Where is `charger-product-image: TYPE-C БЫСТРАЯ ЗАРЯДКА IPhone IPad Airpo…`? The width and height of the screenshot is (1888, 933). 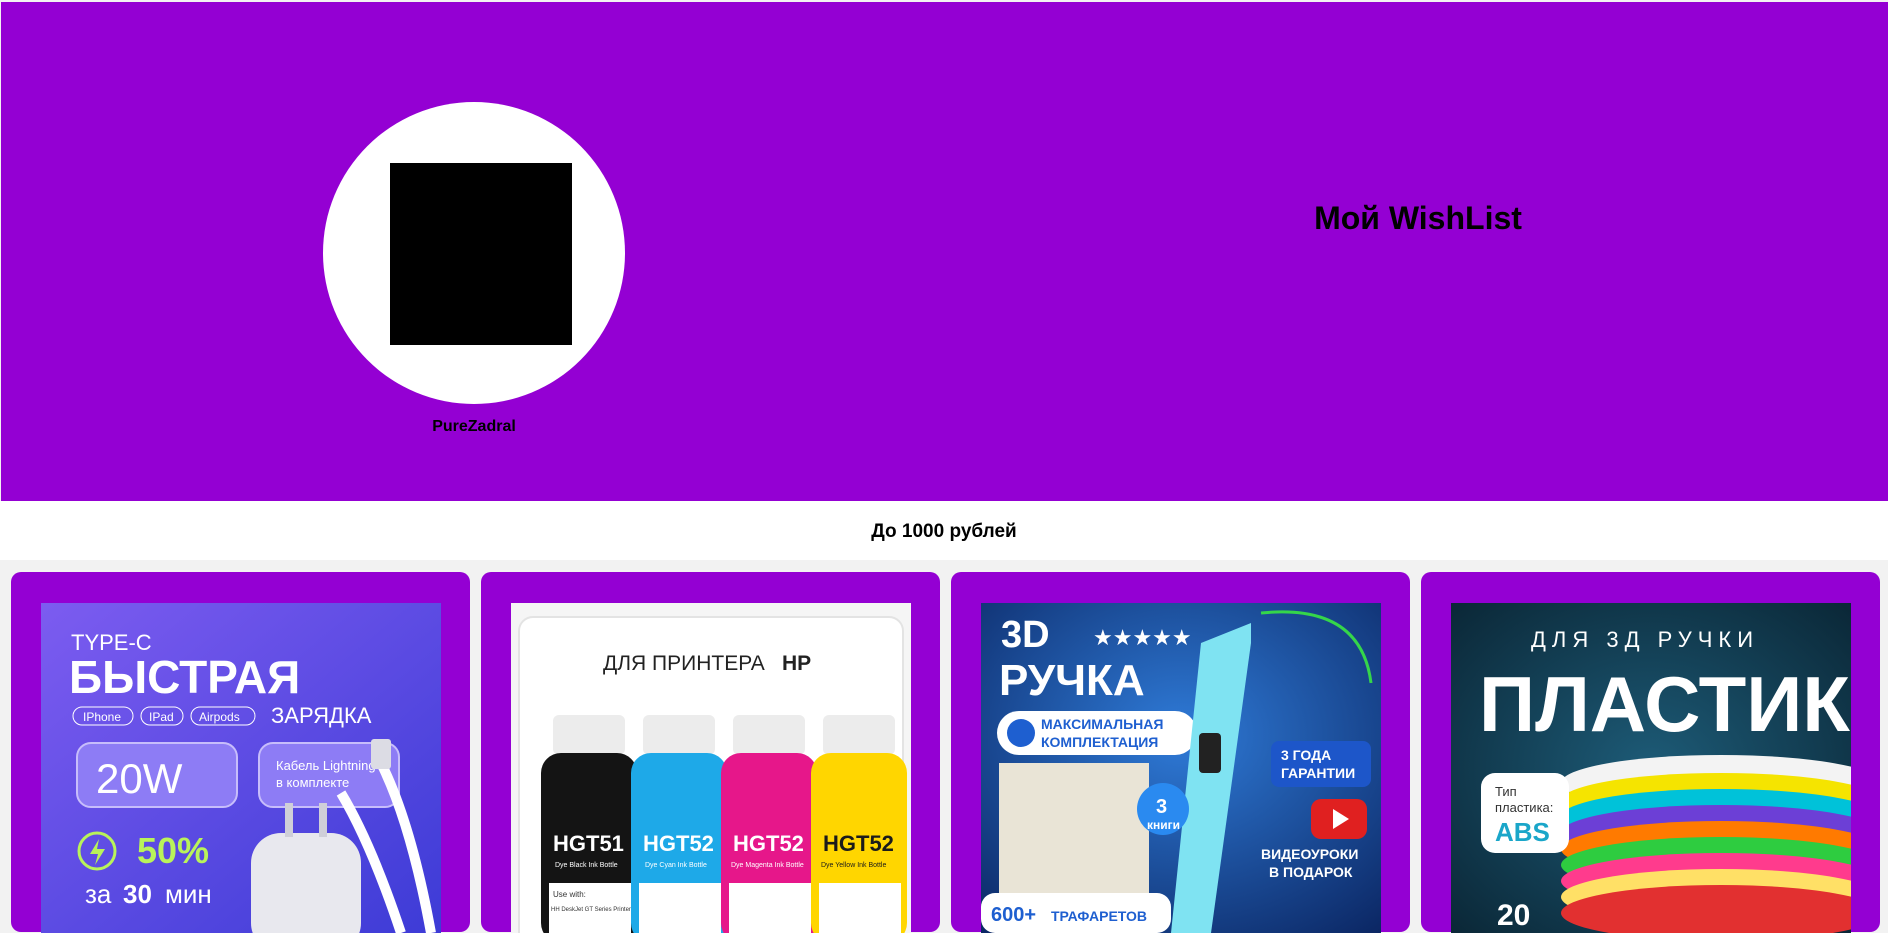 charger-product-image: TYPE-C БЫСТРАЯ ЗАРЯДКА IPhone IPad Airpo… is located at coordinates (241, 768).